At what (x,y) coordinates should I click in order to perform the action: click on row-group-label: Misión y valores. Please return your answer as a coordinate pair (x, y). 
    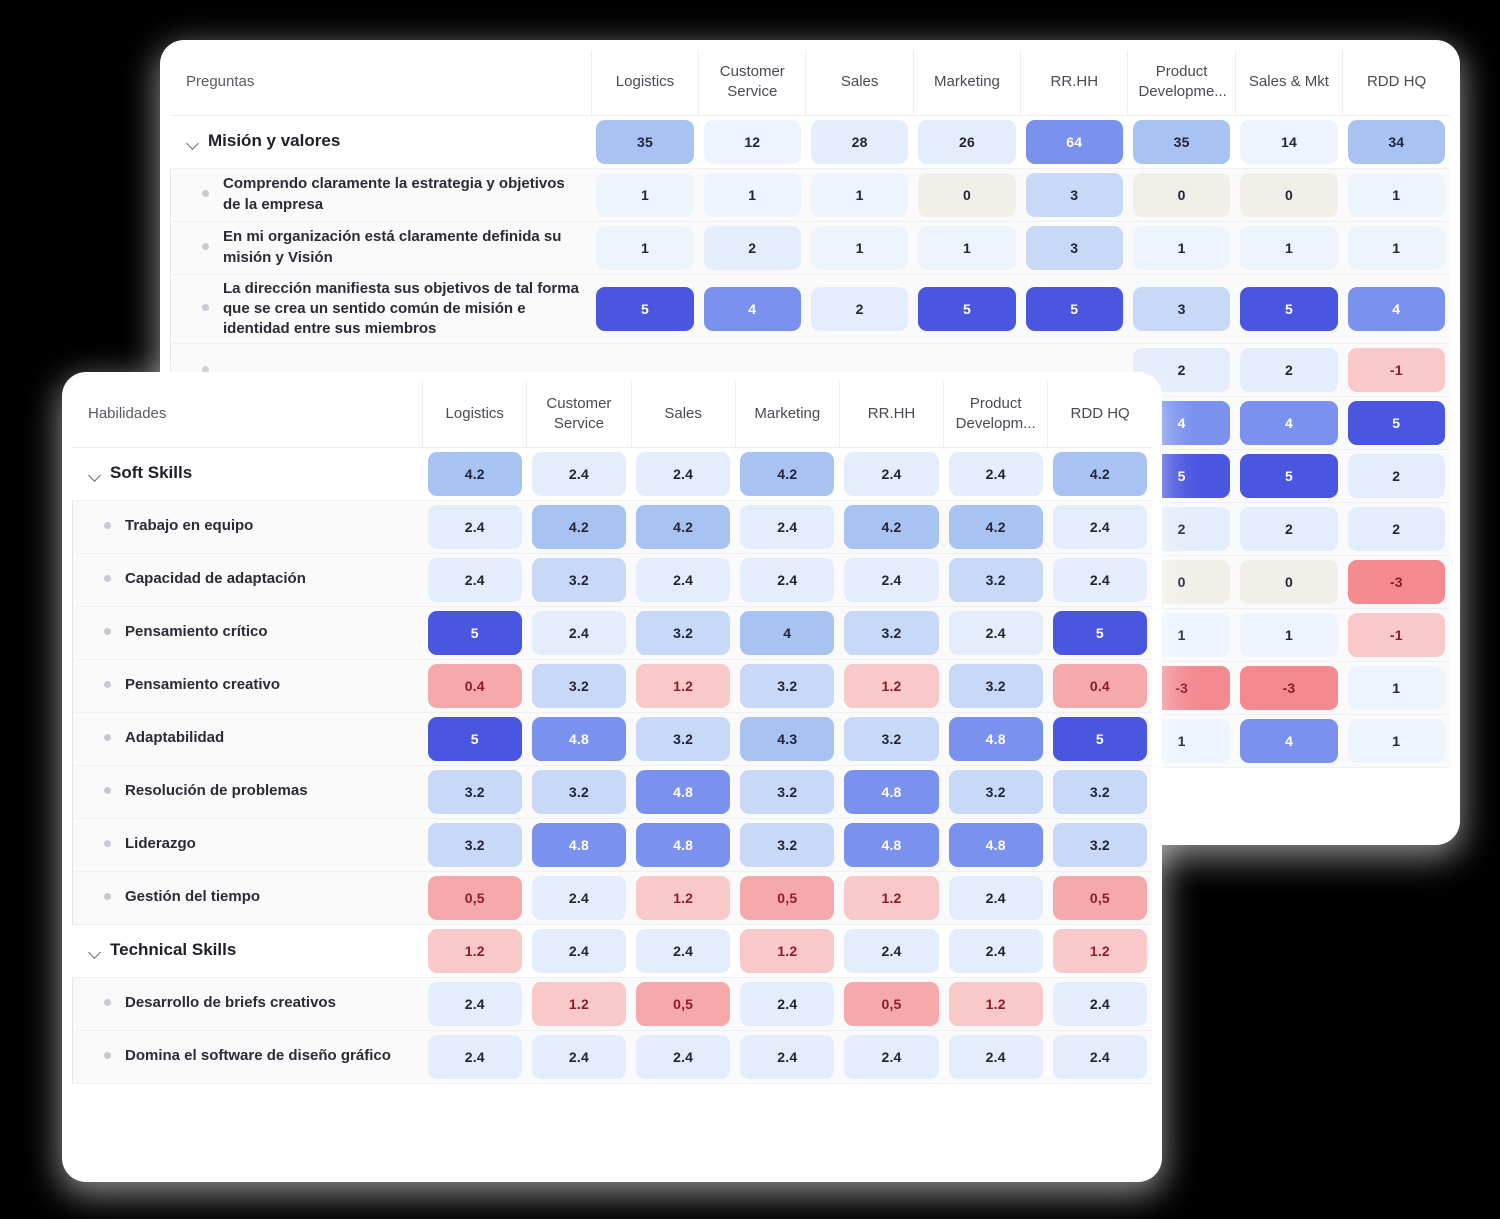
    Looking at the image, I should click on (380, 141).